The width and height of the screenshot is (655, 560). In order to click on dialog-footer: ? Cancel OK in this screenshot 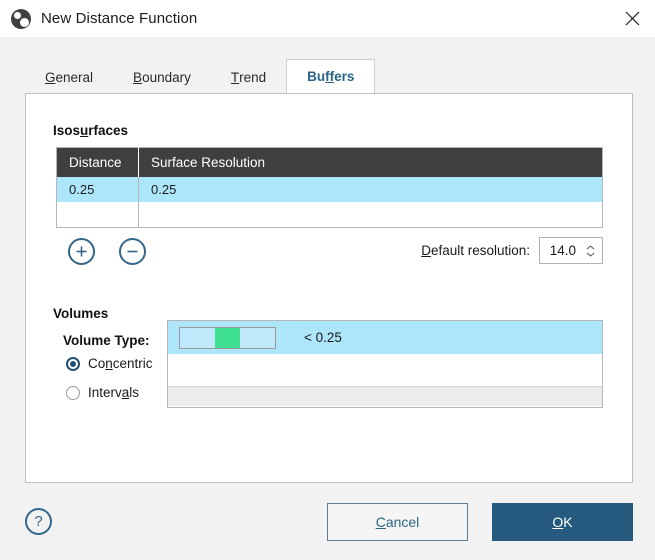, I will do `click(327, 521)`.